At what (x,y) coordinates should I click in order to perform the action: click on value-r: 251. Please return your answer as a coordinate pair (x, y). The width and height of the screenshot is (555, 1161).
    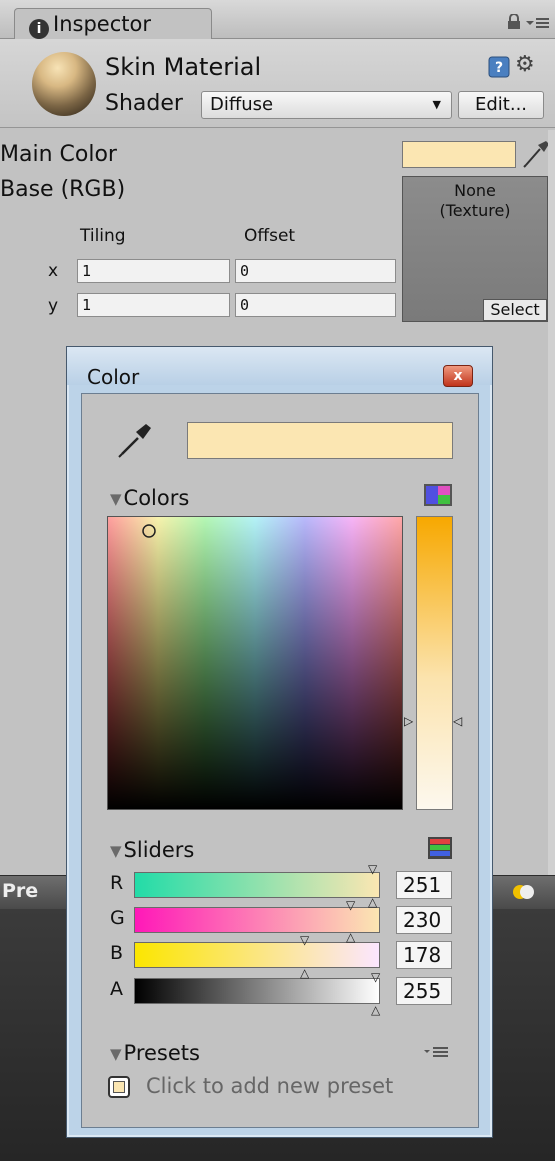
    Looking at the image, I should click on (424, 885).